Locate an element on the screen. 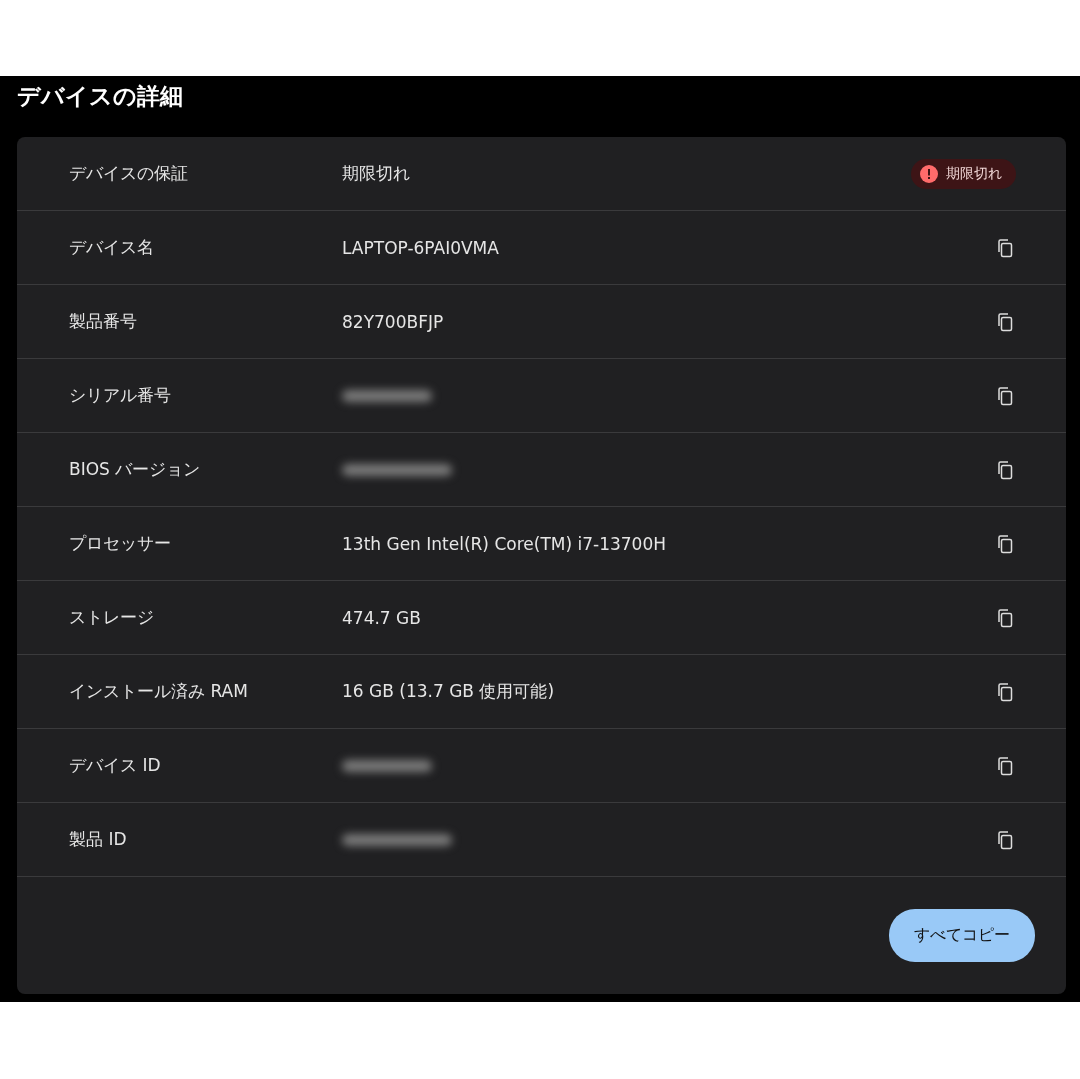  error-icon is located at coordinates (929, 173).